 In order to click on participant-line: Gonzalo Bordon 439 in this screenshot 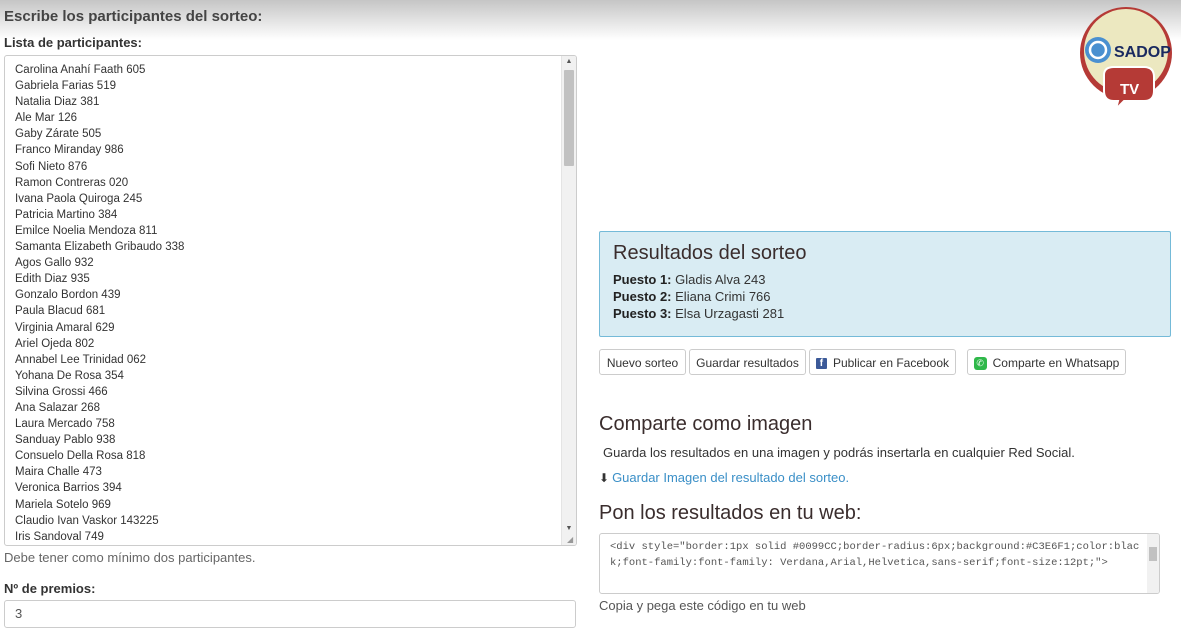, I will do `click(68, 295)`.